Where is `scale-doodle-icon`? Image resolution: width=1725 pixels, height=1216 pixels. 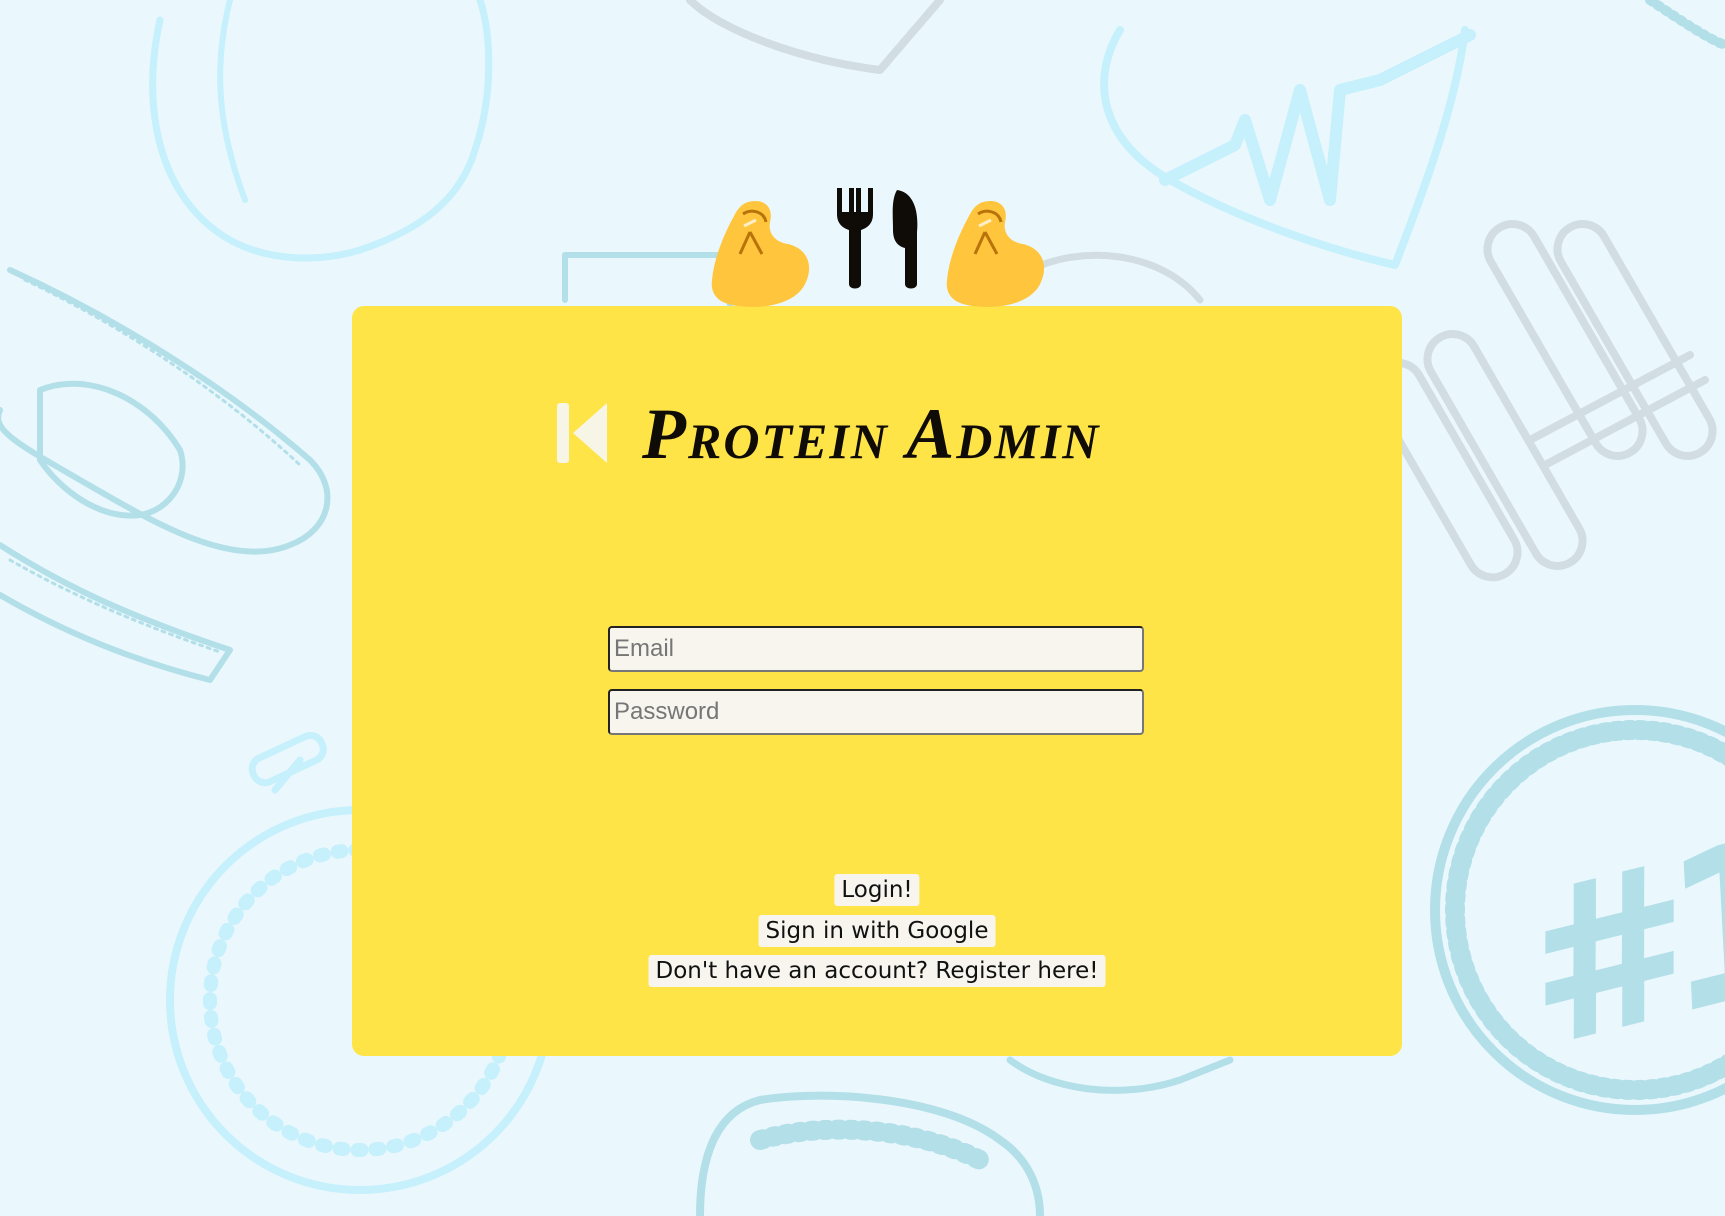 scale-doodle-icon is located at coordinates (870, 1153).